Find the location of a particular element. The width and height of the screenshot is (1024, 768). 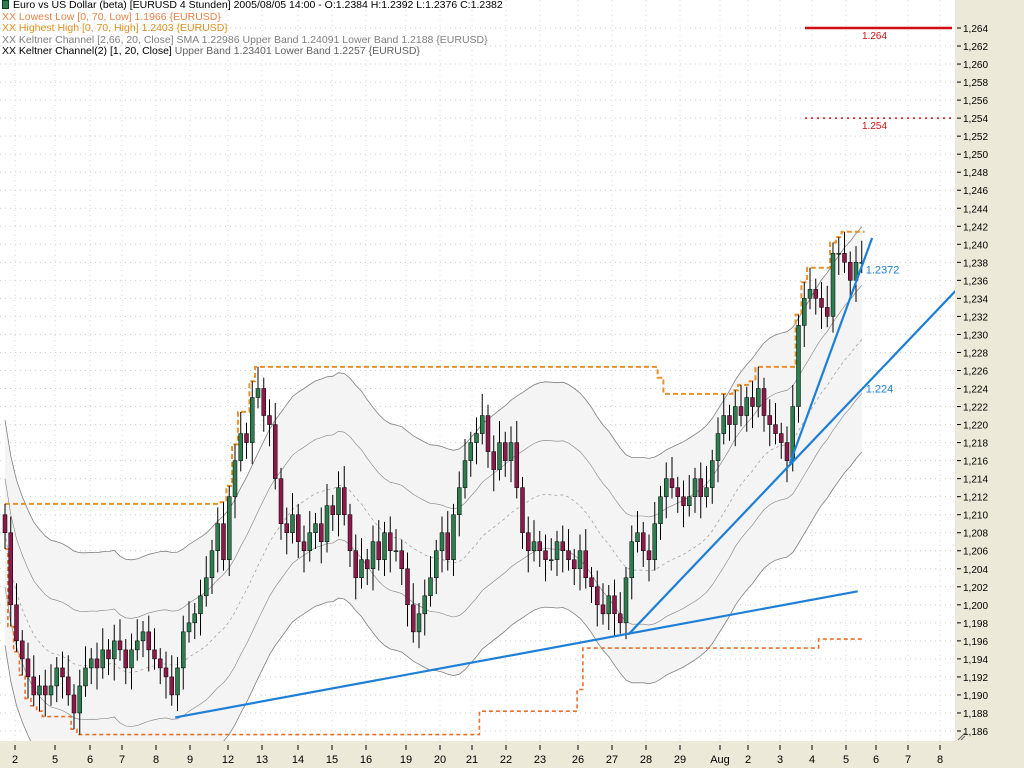

y-tick-label: 1,248 is located at coordinates (975, 173).